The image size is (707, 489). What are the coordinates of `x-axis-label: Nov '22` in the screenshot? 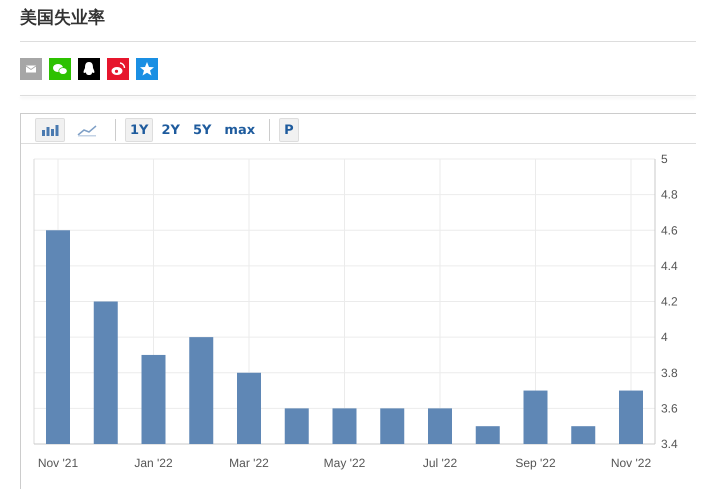 It's located at (631, 463).